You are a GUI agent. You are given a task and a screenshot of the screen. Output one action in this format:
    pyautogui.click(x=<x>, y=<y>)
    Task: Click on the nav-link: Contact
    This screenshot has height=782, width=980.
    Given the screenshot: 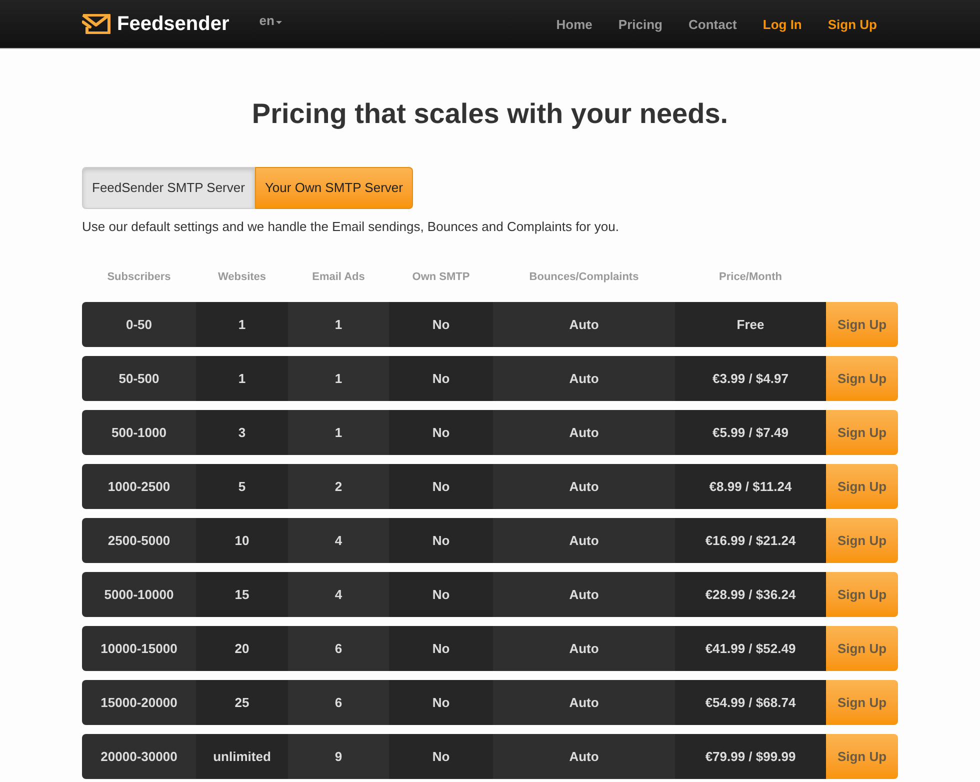 What is the action you would take?
    pyautogui.click(x=713, y=24)
    